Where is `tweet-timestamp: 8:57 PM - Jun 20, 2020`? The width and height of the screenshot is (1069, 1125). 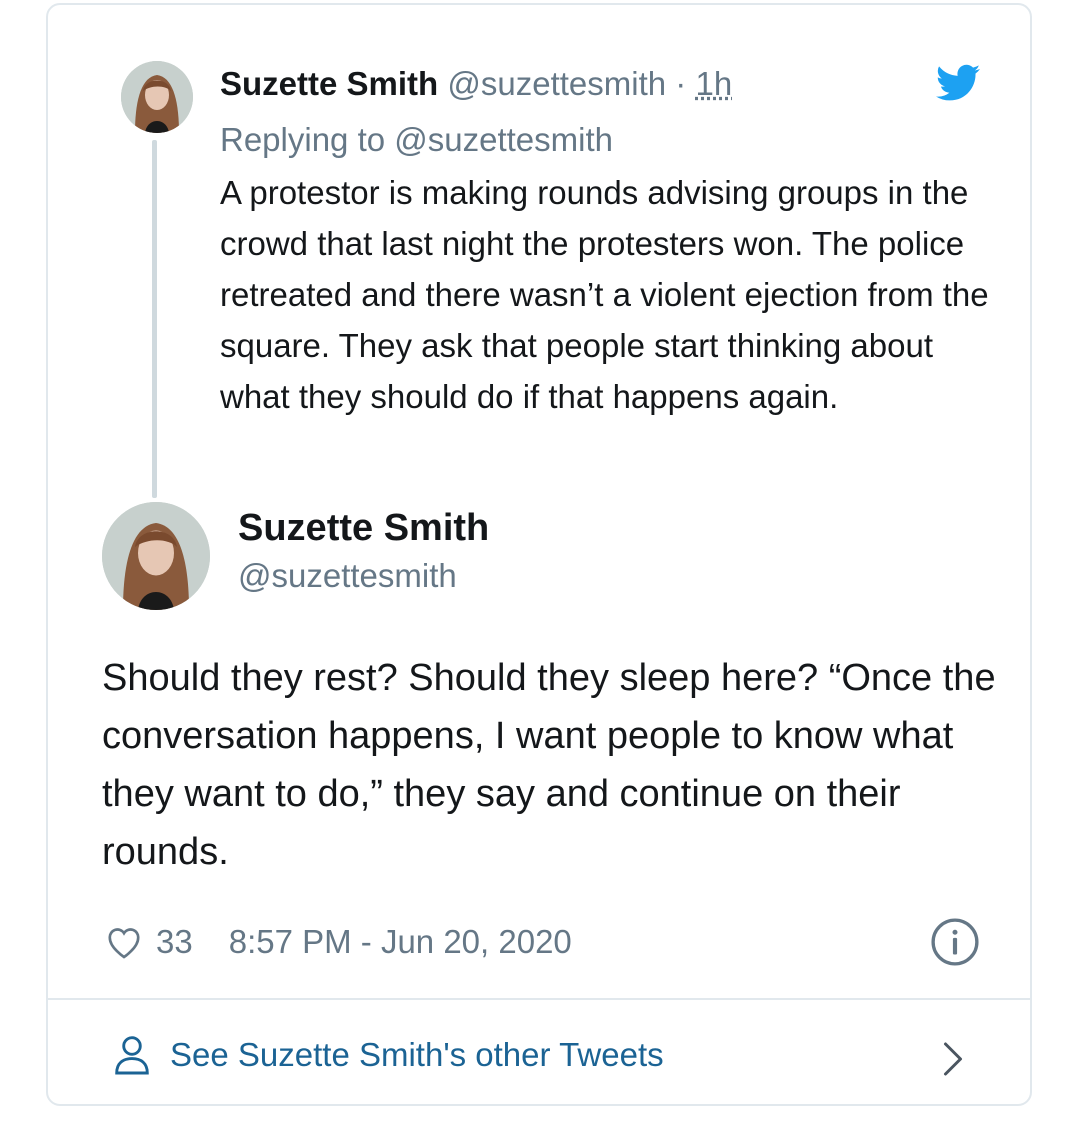 tweet-timestamp: 8:57 PM - Jun 20, 2020 is located at coordinates (400, 942).